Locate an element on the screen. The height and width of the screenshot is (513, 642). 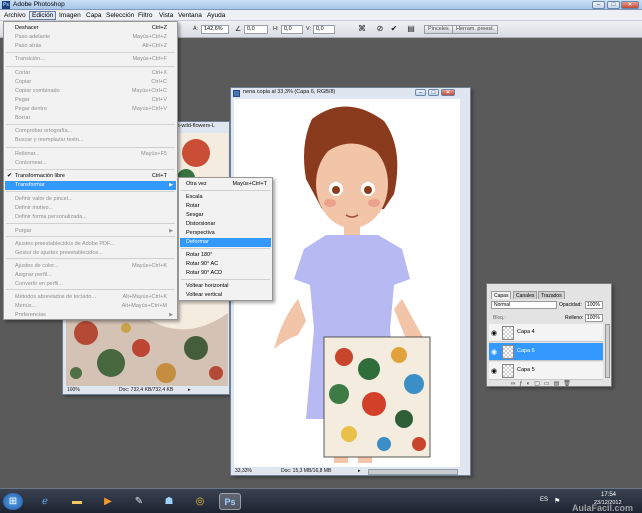
menu-seleccion: Selección is located at coordinates (120, 15).